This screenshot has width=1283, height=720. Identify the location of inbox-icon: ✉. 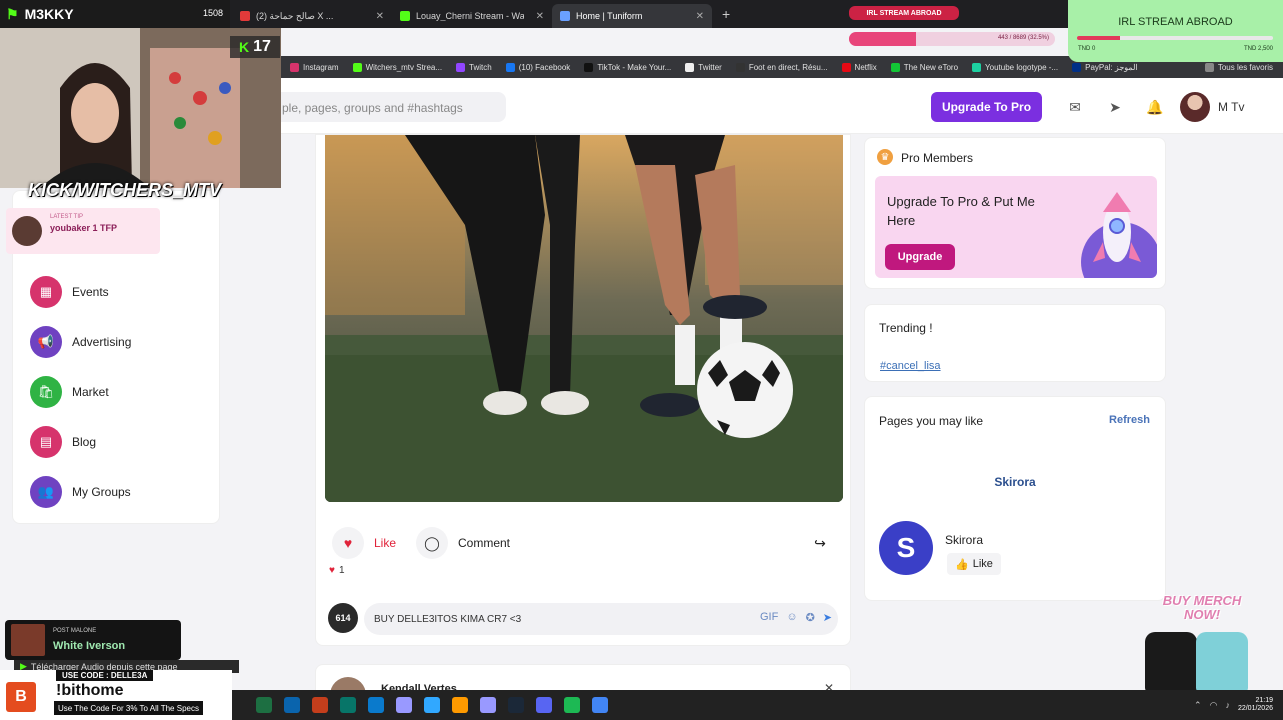
(1075, 107).